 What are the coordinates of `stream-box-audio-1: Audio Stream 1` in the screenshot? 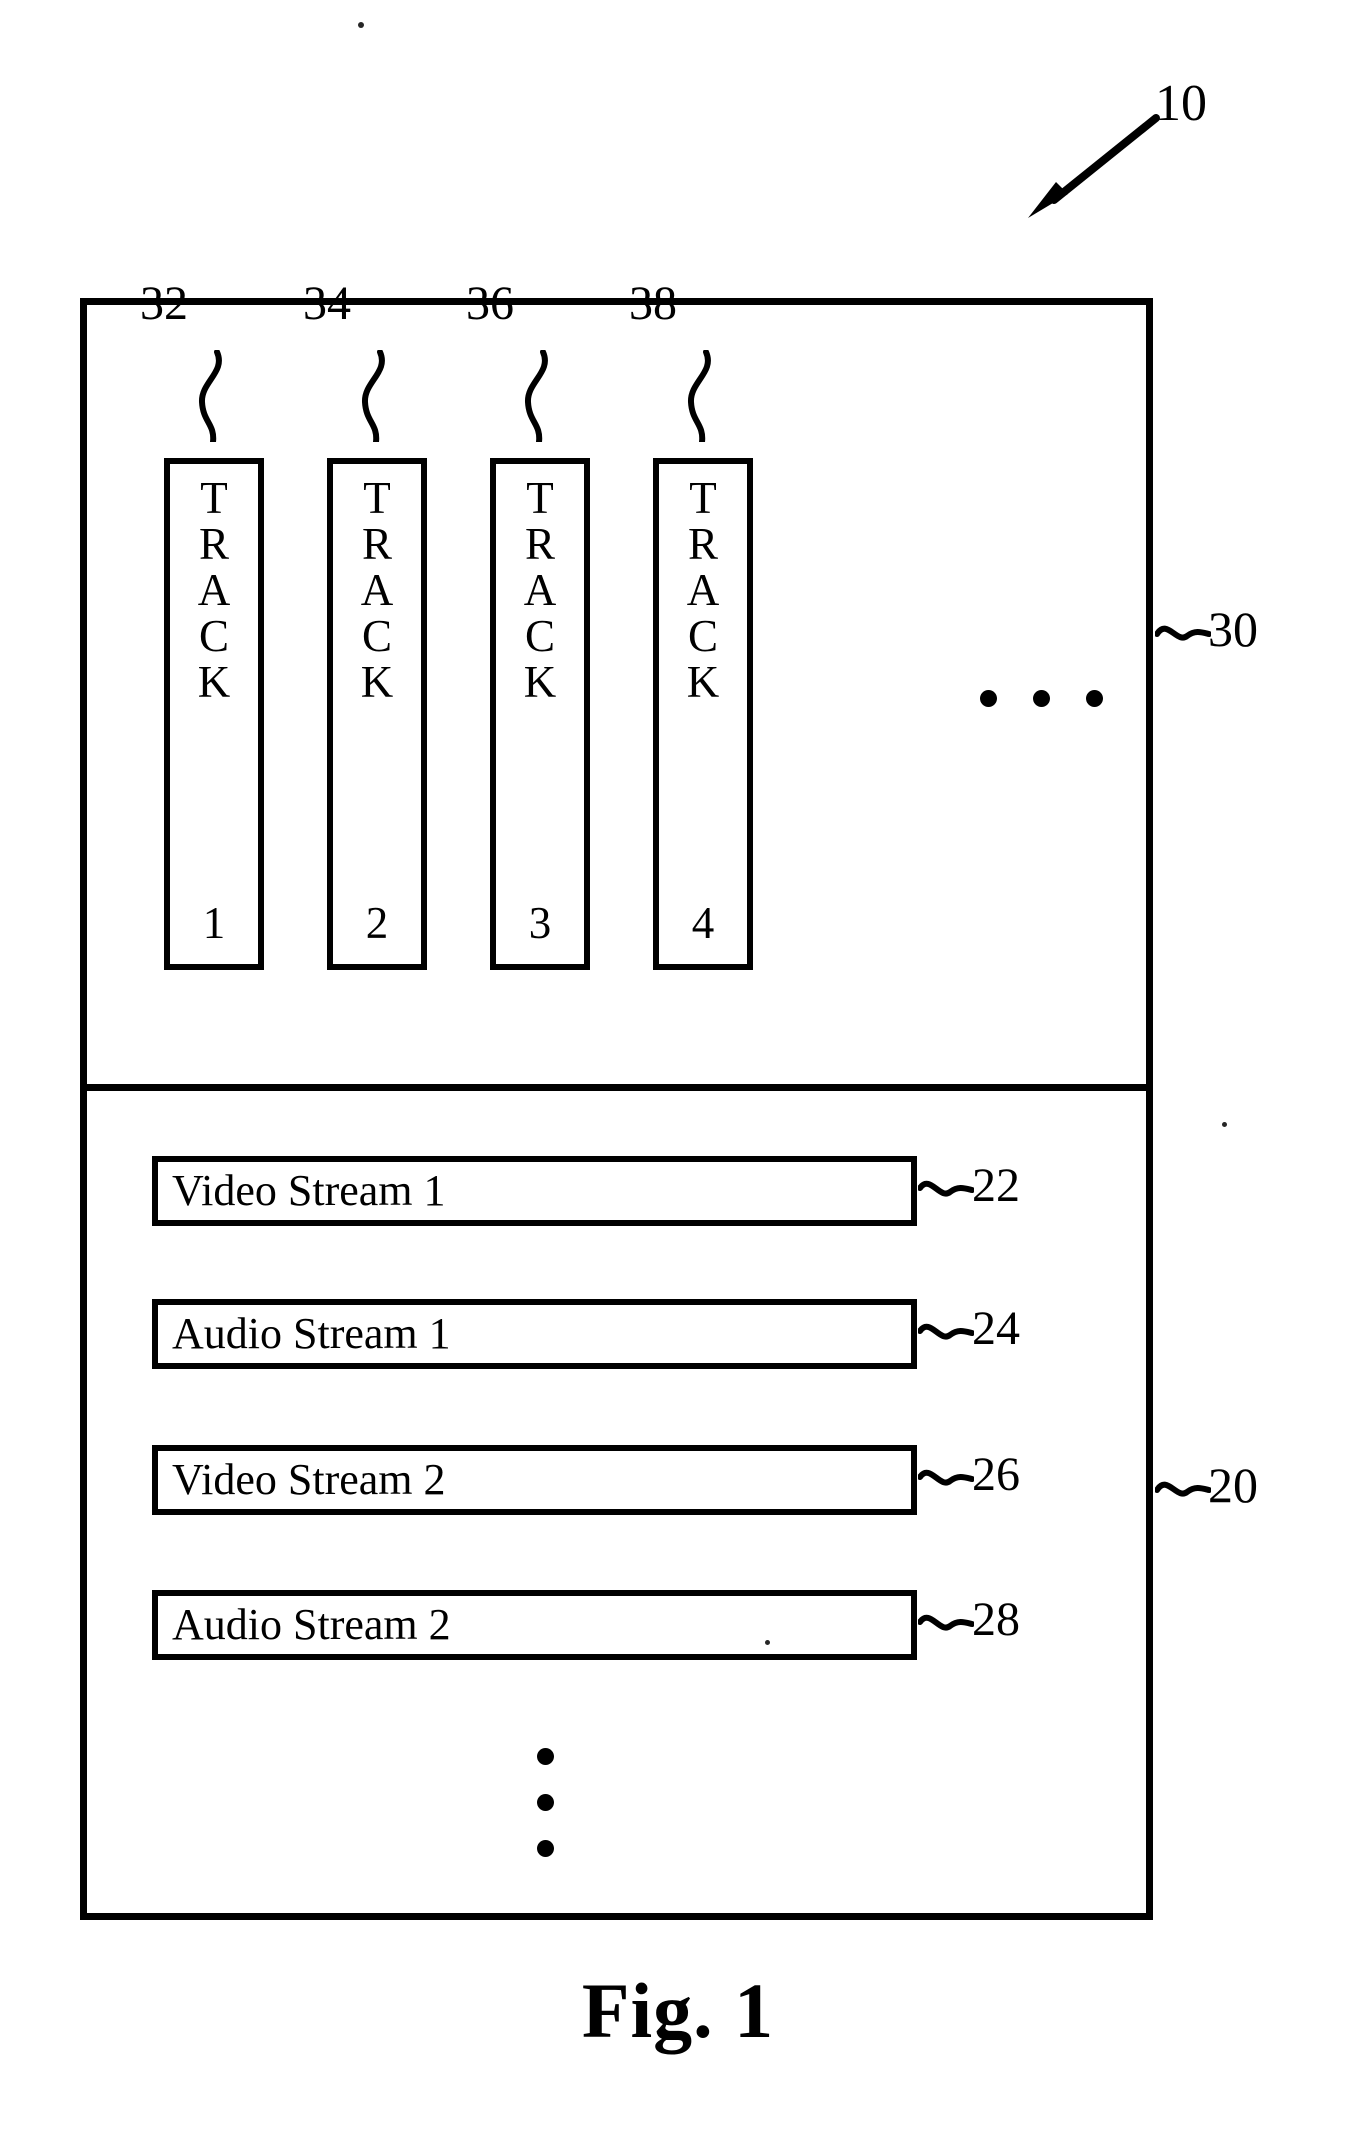 It's located at (534, 1334).